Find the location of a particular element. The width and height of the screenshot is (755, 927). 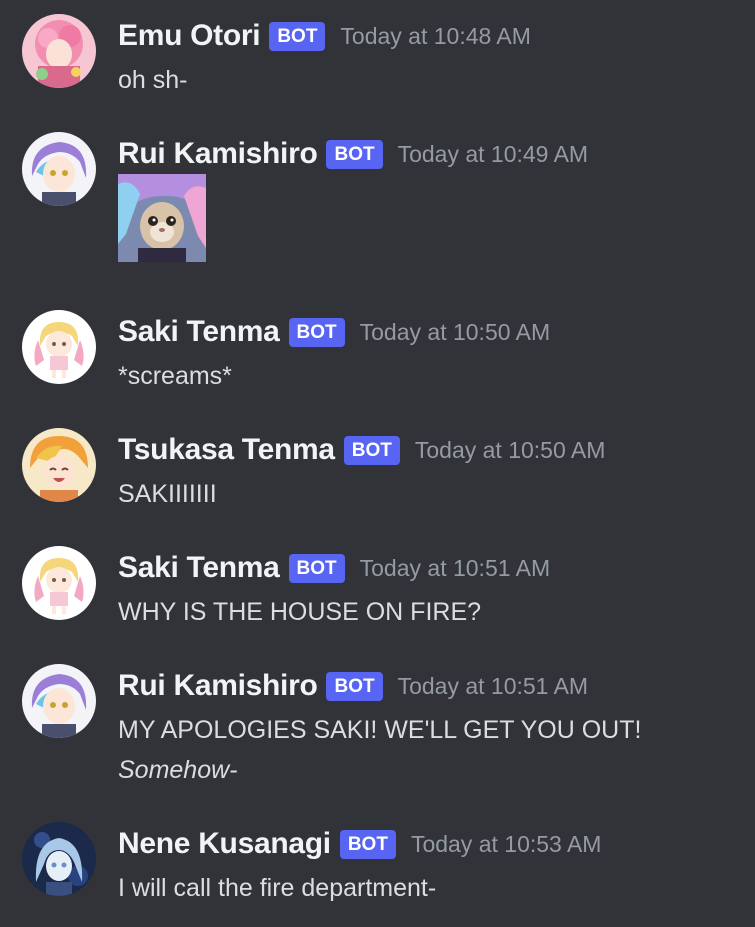

message-text: I will call the fire department- is located at coordinates (277, 888).